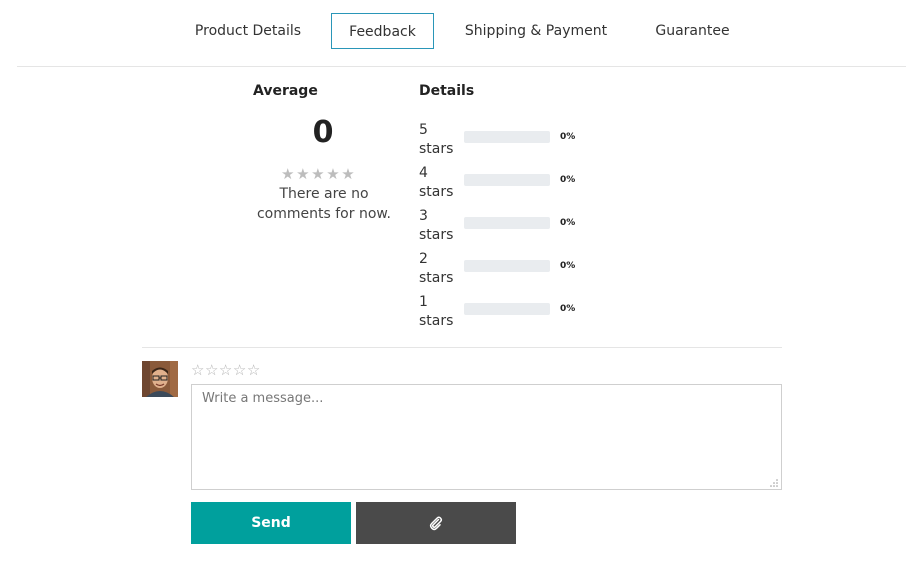 This screenshot has height=567, width=924. Describe the element at coordinates (436, 268) in the screenshot. I see `rating-row-label: 2 stars` at that location.